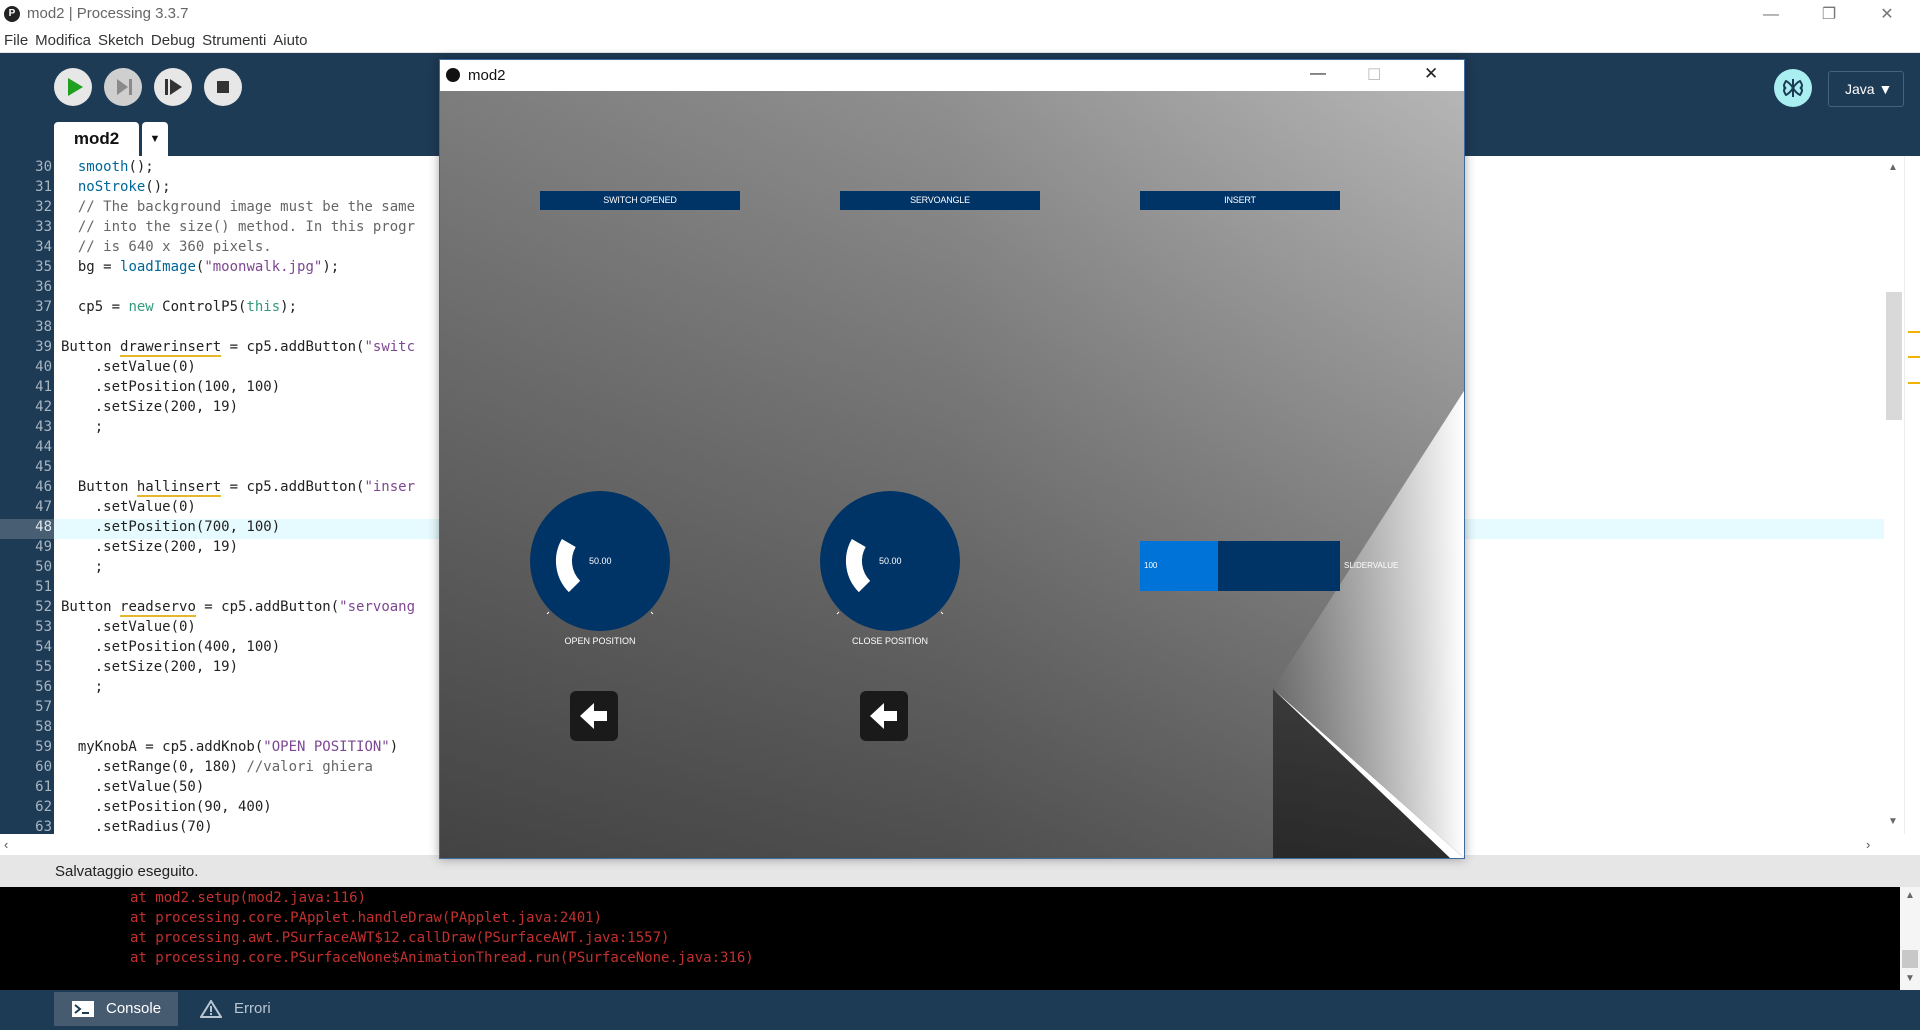 The image size is (1920, 1030). What do you see at coordinates (62, 39) in the screenshot?
I see `menu-modifica: Modifica` at bounding box center [62, 39].